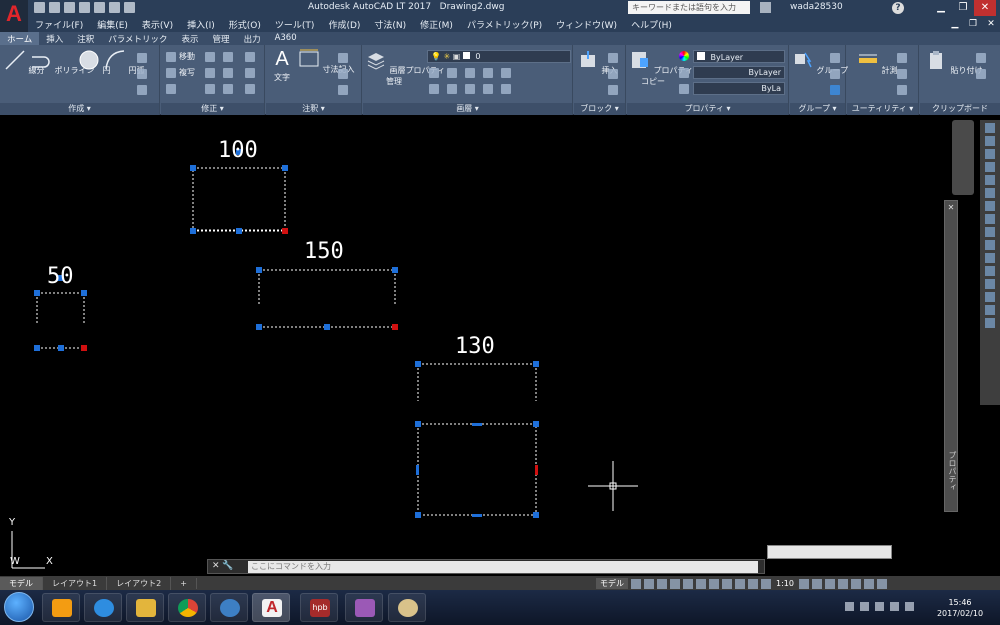  What do you see at coordinates (990, 219) in the screenshot?
I see `nav-tool-8-icon` at bounding box center [990, 219].